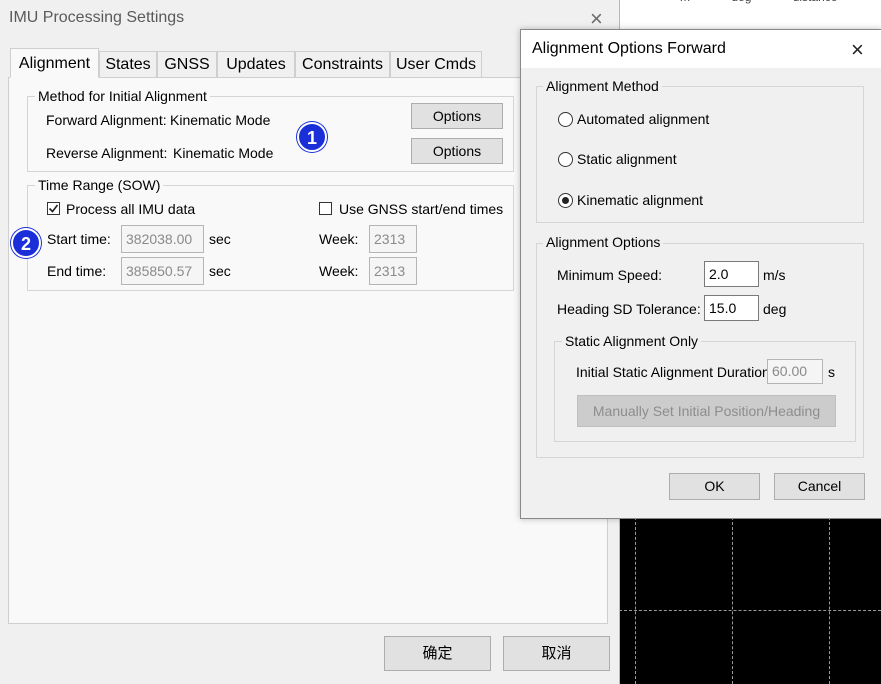 The image size is (881, 684). What do you see at coordinates (106, 120) in the screenshot?
I see `forward-alignment-label: Forward Alignment:` at bounding box center [106, 120].